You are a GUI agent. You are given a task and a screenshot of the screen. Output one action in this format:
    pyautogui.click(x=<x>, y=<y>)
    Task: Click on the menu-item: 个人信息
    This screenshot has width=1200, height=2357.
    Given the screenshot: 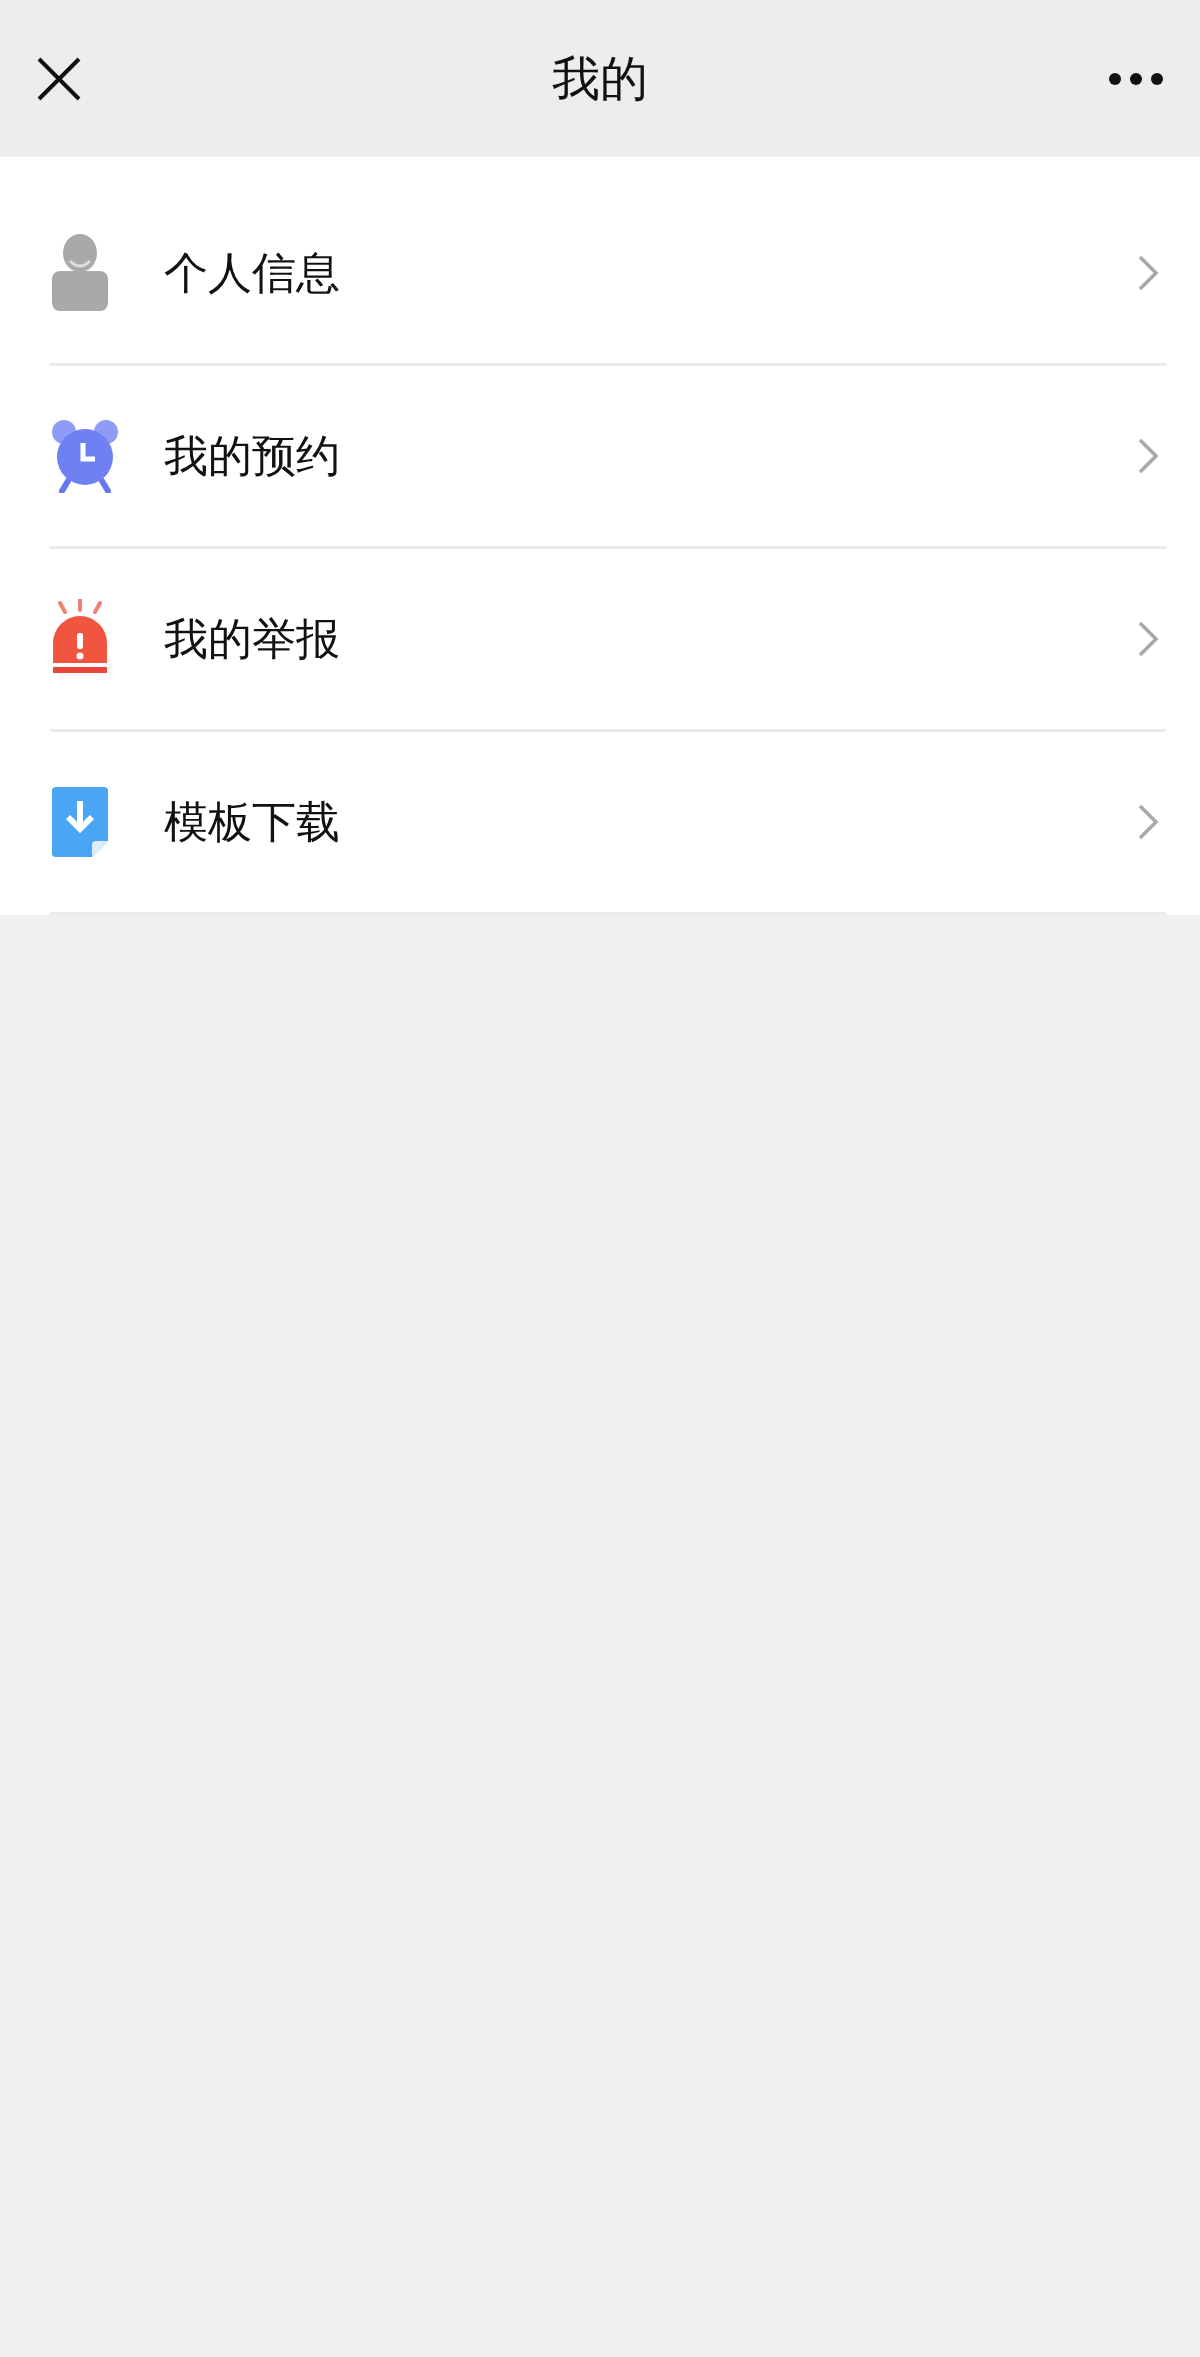 What is the action you would take?
    pyautogui.click(x=608, y=274)
    